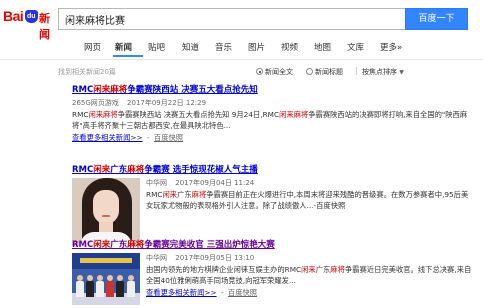 The height and width of the screenshot is (308, 483). What do you see at coordinates (329, 72) in the screenshot?
I see `scope-title-label: 新闻标题` at bounding box center [329, 72].